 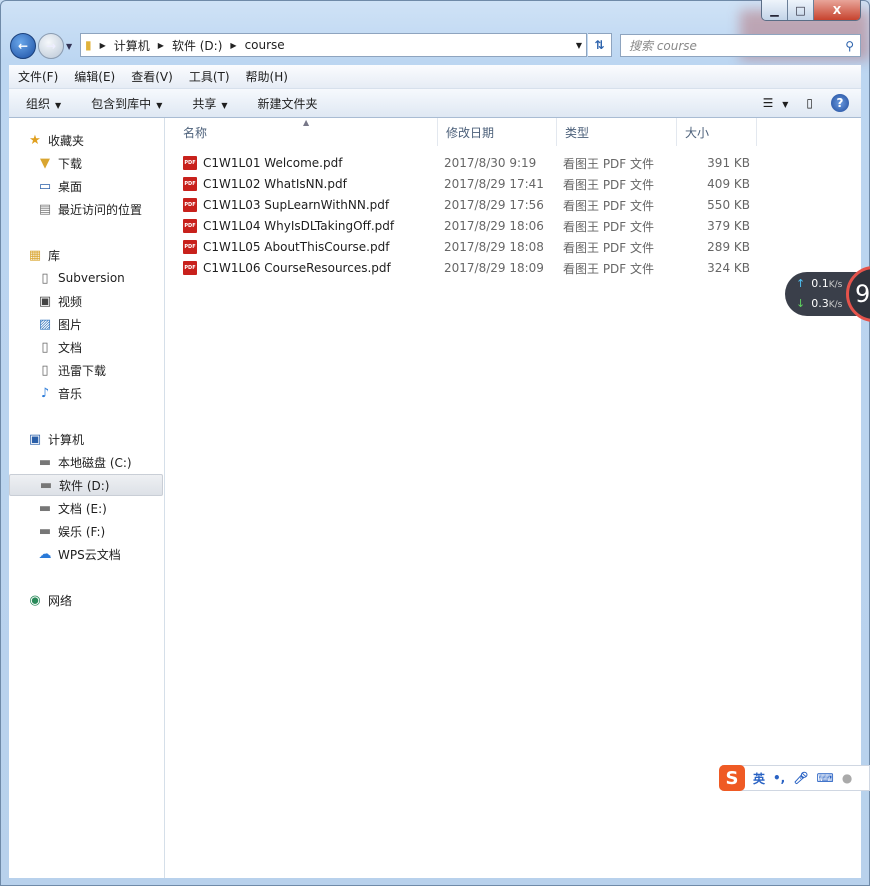 I want to click on new-folder-button: 新建文件夹, so click(x=288, y=103).